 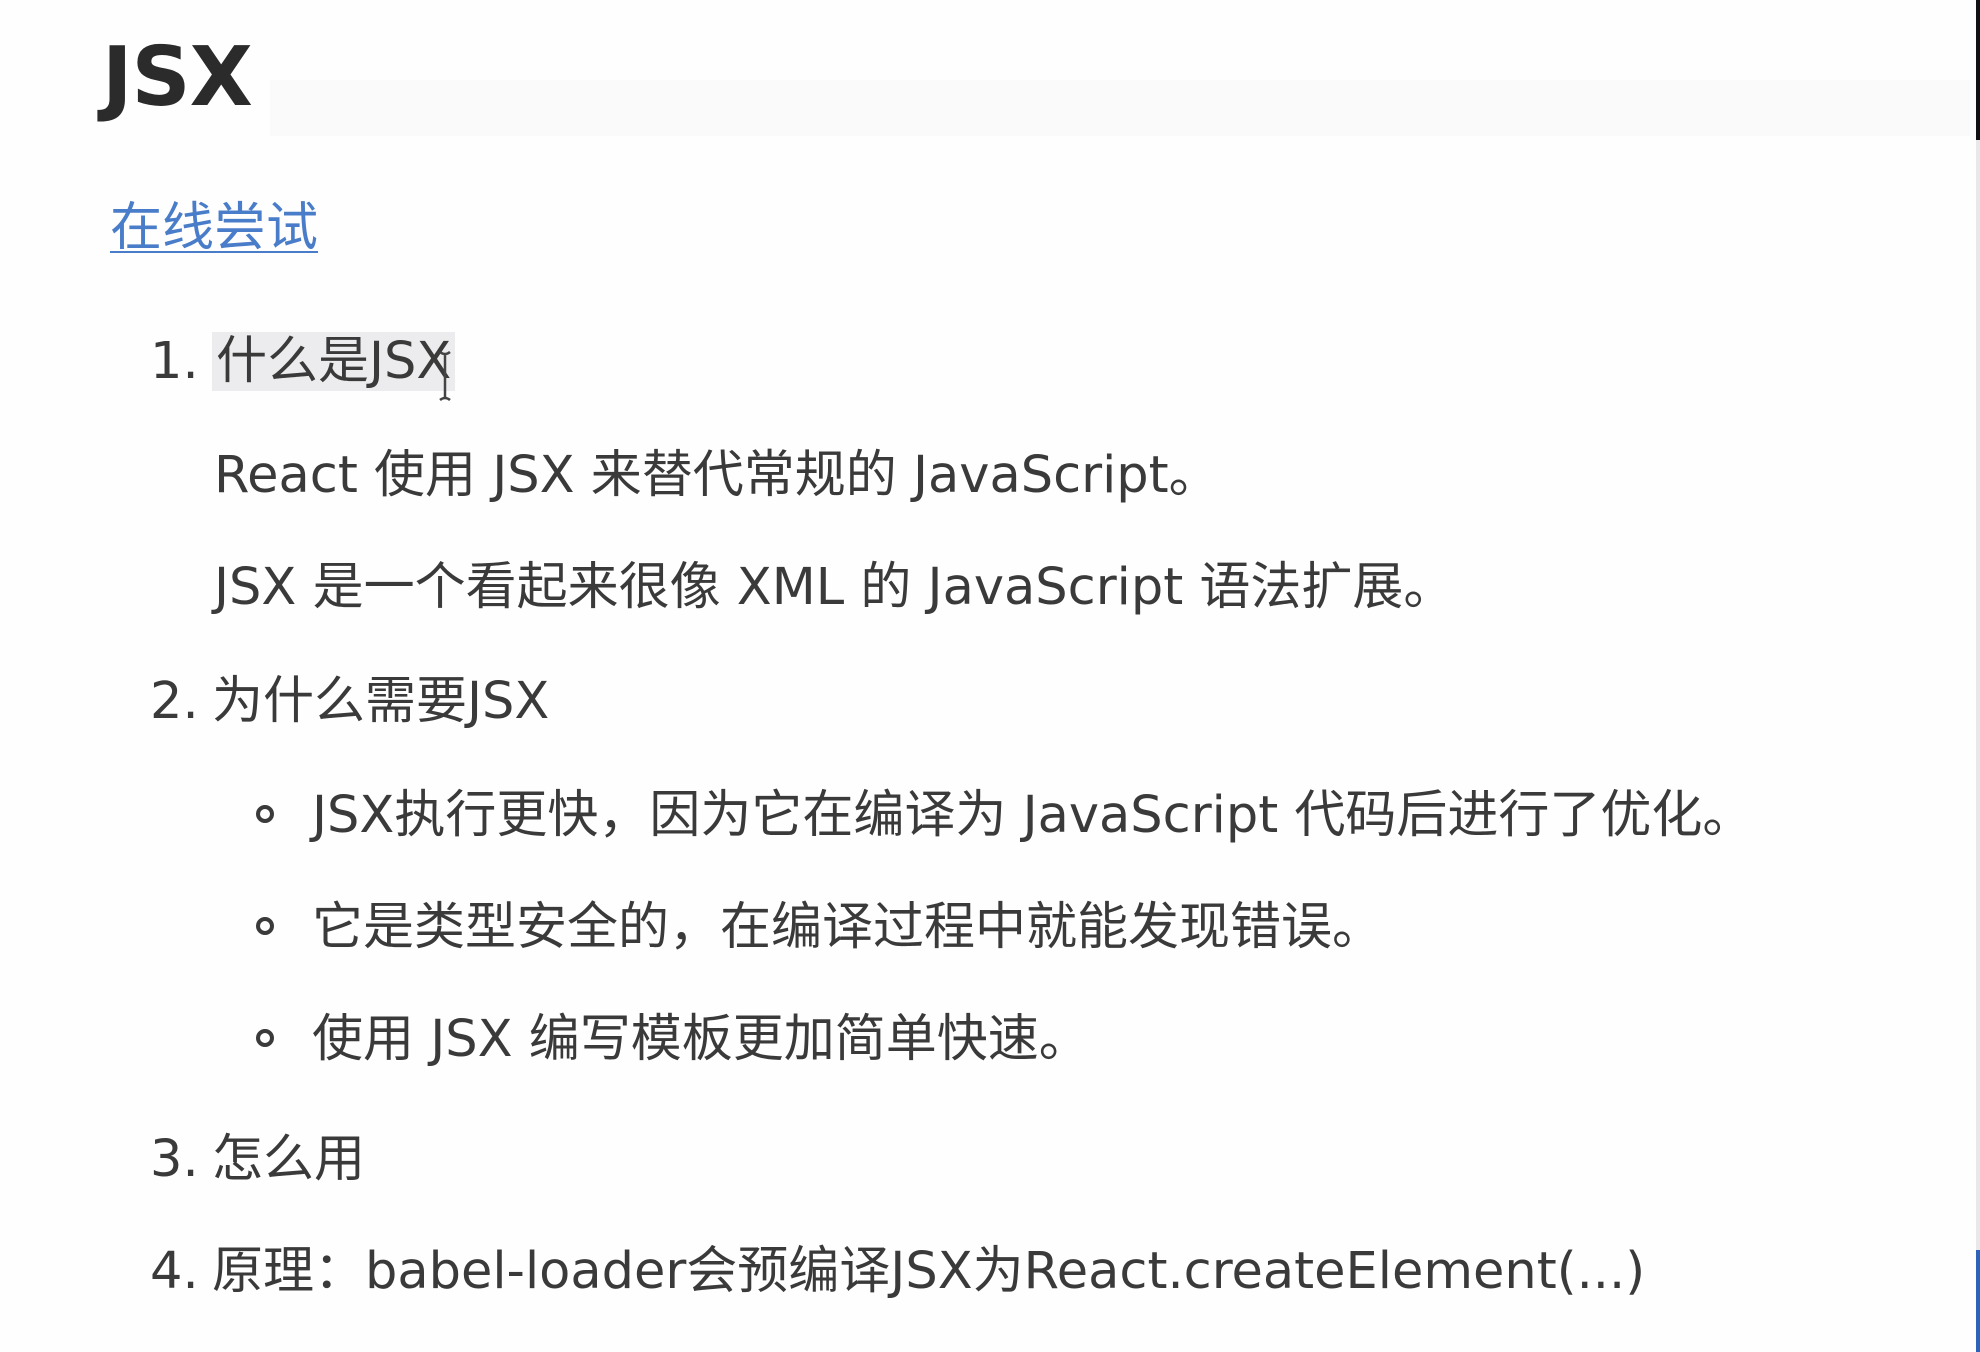 I want to click on window-edge, so click(x=1978, y=676).